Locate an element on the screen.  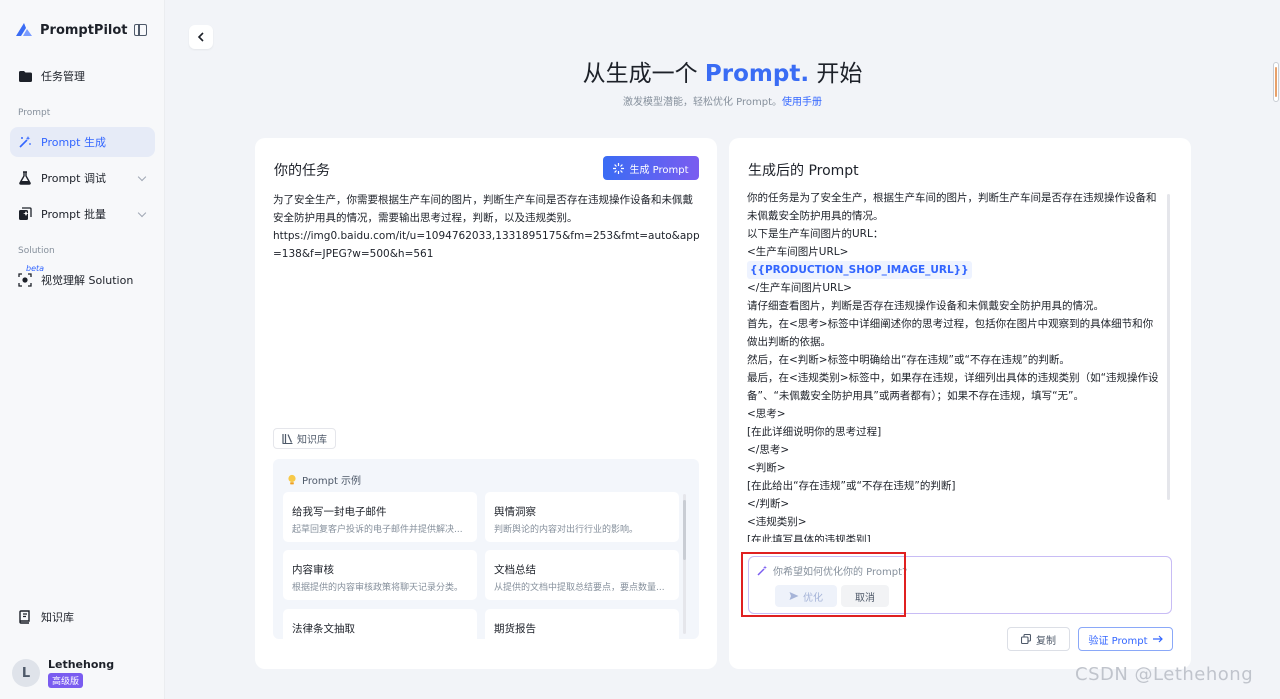
page-subtitle: 激发模型潜能，轻松优化 Prompt。使用手册 is located at coordinates (640, 100).